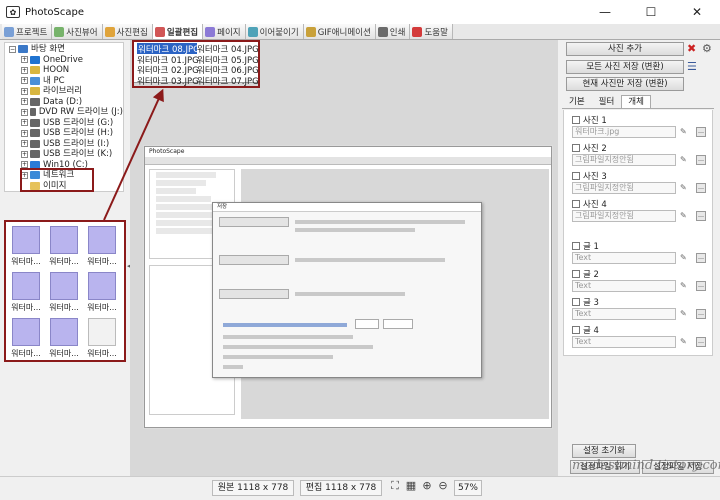 This screenshot has width=720, height=500. What do you see at coordinates (589, 204) in the screenshot?
I see `photo-item: 사진 4` at bounding box center [589, 204].